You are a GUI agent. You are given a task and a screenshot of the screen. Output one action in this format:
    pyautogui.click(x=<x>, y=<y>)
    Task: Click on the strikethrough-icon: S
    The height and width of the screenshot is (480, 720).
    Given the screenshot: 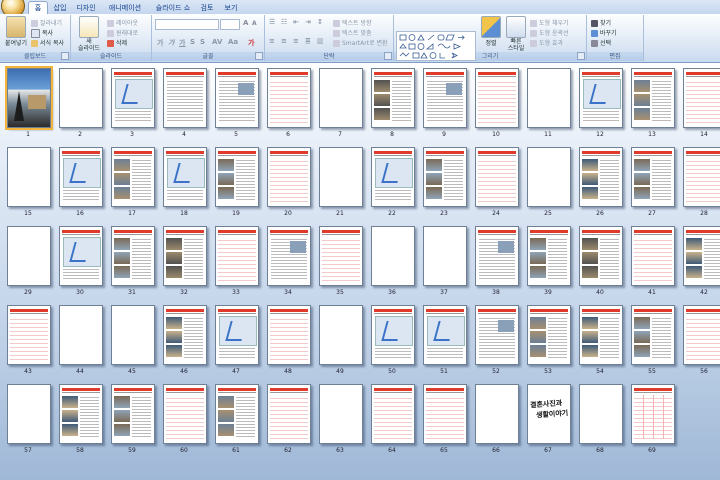 What is the action you would take?
    pyautogui.click(x=192, y=42)
    